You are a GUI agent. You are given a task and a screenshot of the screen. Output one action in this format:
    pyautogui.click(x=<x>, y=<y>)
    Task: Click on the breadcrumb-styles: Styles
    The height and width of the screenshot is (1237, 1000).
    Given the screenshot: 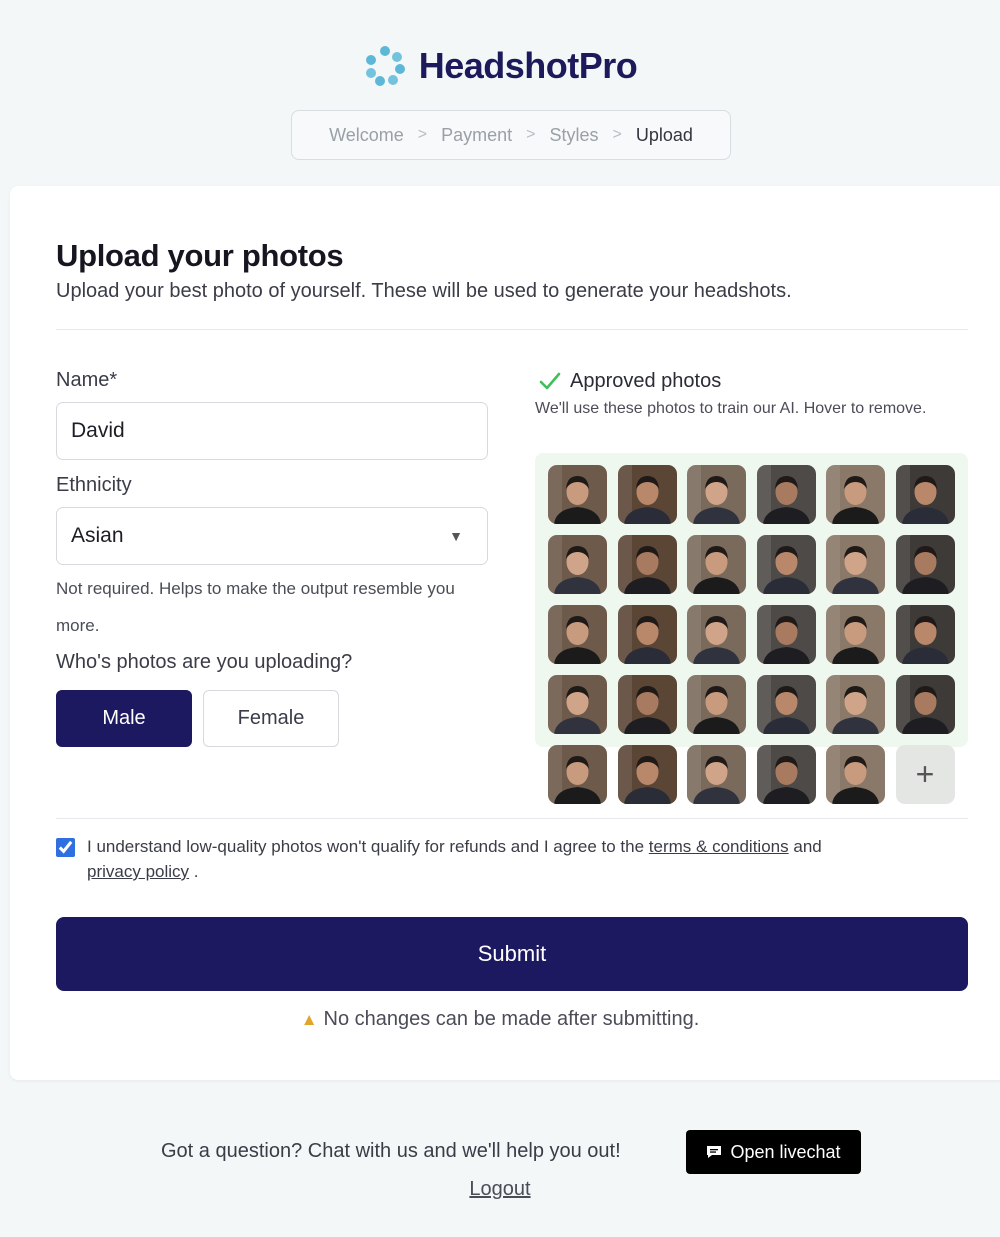 What is the action you would take?
    pyautogui.click(x=574, y=135)
    